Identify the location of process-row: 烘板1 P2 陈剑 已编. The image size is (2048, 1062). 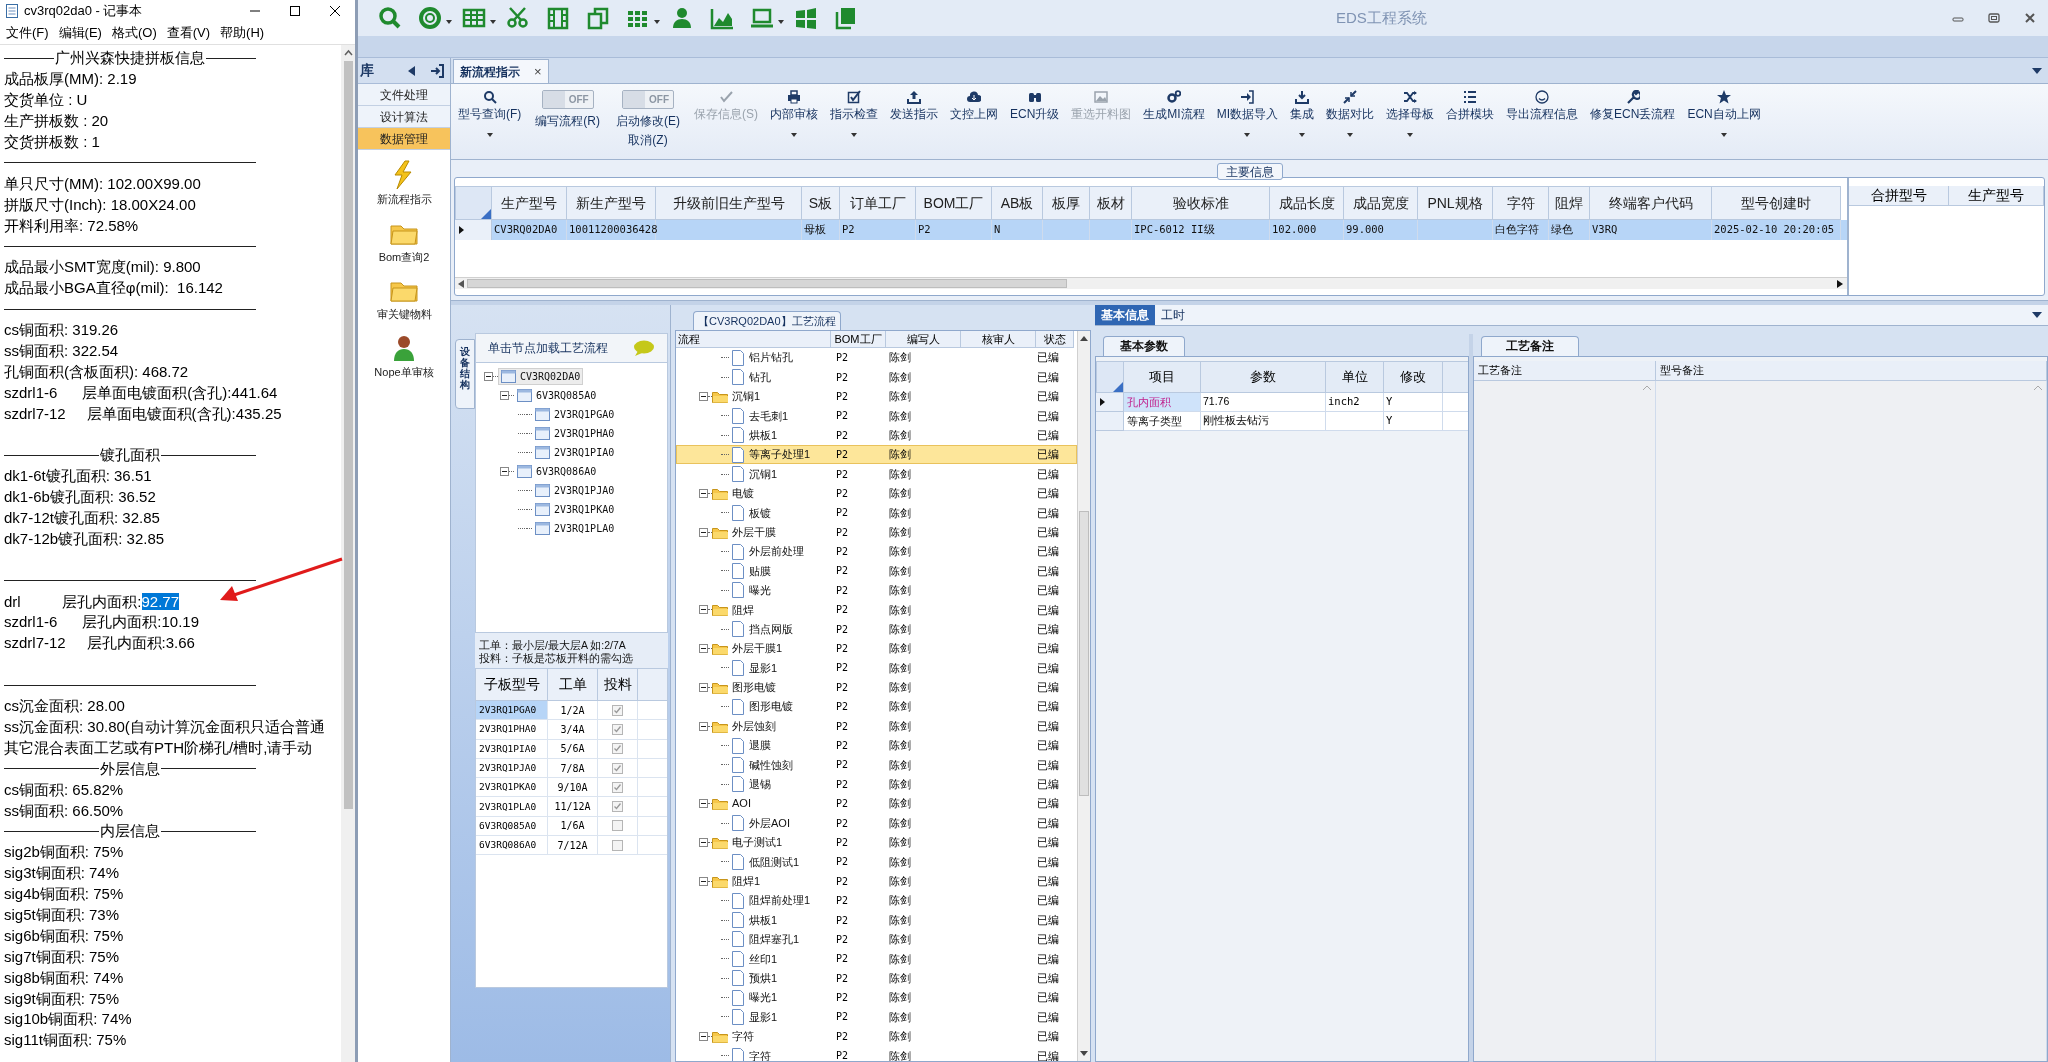
(876, 435).